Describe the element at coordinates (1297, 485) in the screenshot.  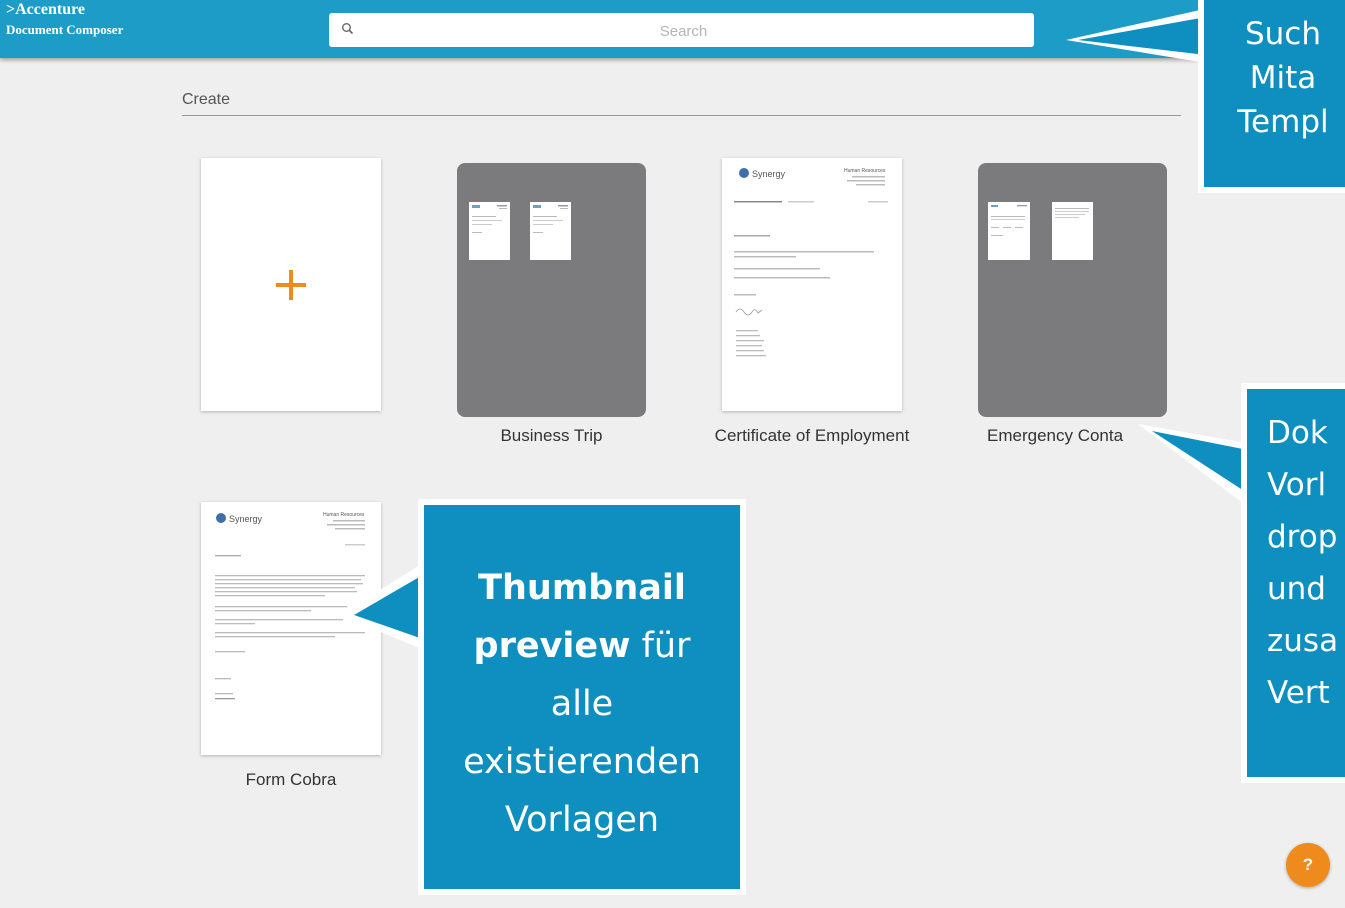
I see `callout-line: Vorl` at that location.